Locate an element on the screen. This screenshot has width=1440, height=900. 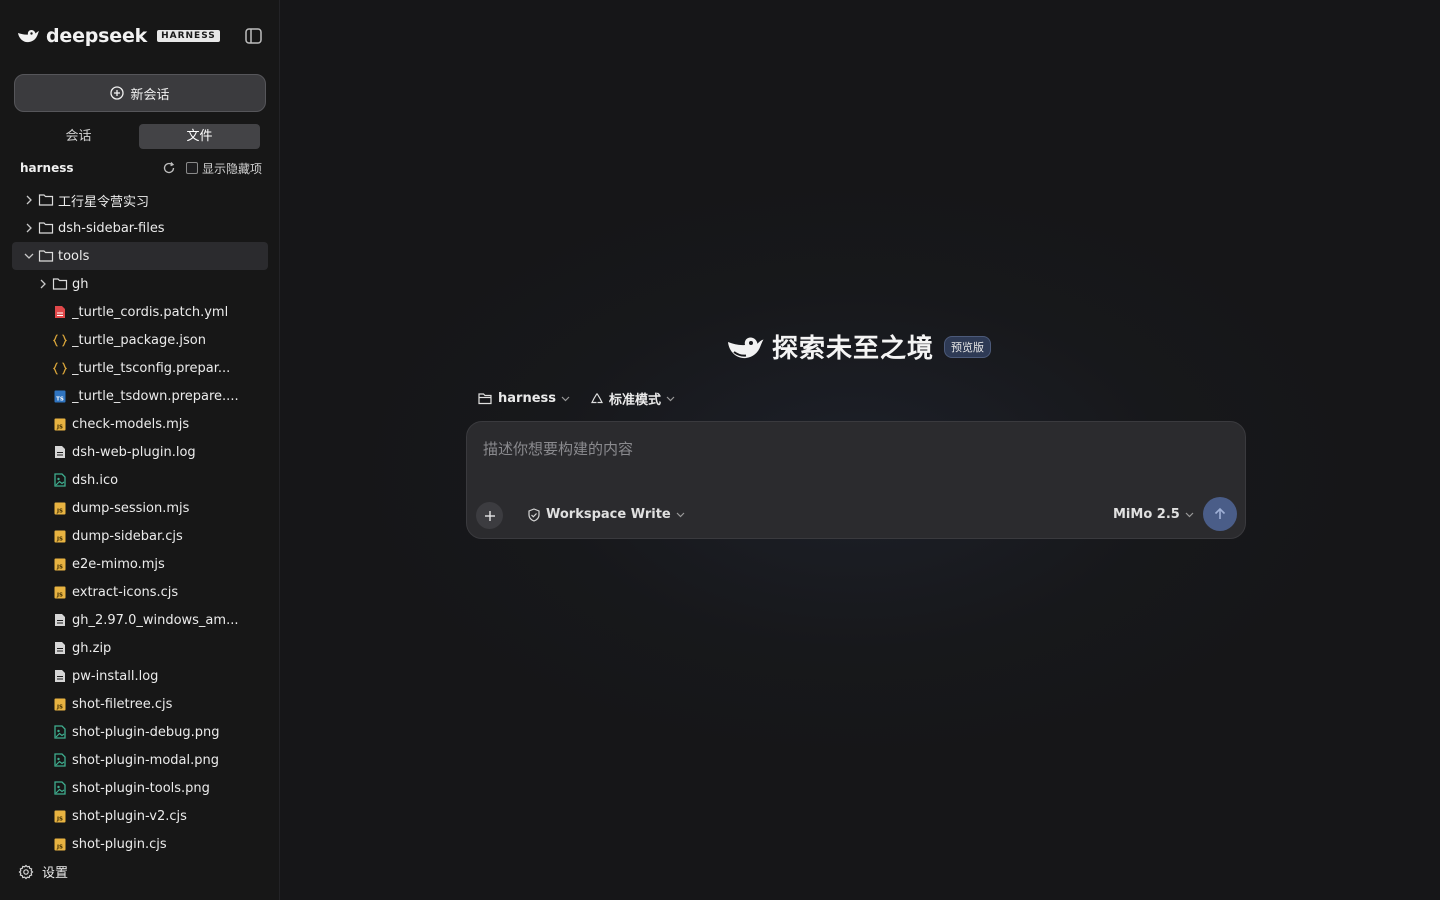
show-hidden-toggle: 显示隐藏项 is located at coordinates (223, 168).